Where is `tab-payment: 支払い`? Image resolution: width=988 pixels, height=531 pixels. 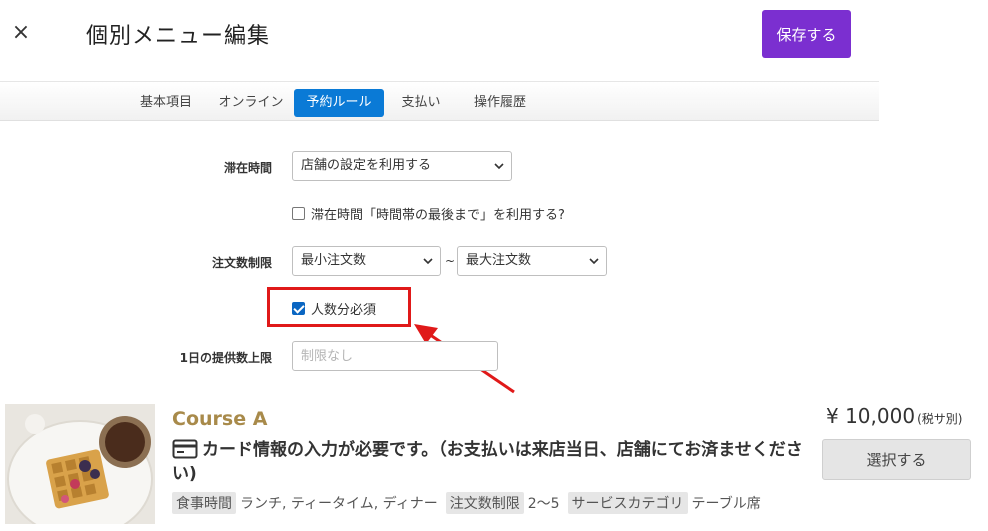
tab-payment: 支払い is located at coordinates (421, 103).